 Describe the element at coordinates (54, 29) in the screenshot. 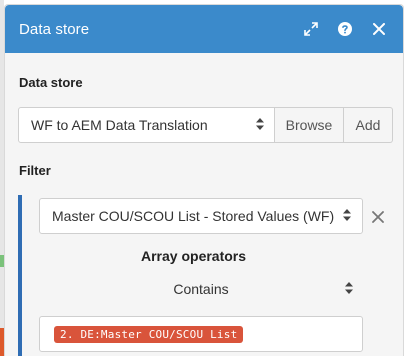

I see `dialog-title: Data store` at that location.